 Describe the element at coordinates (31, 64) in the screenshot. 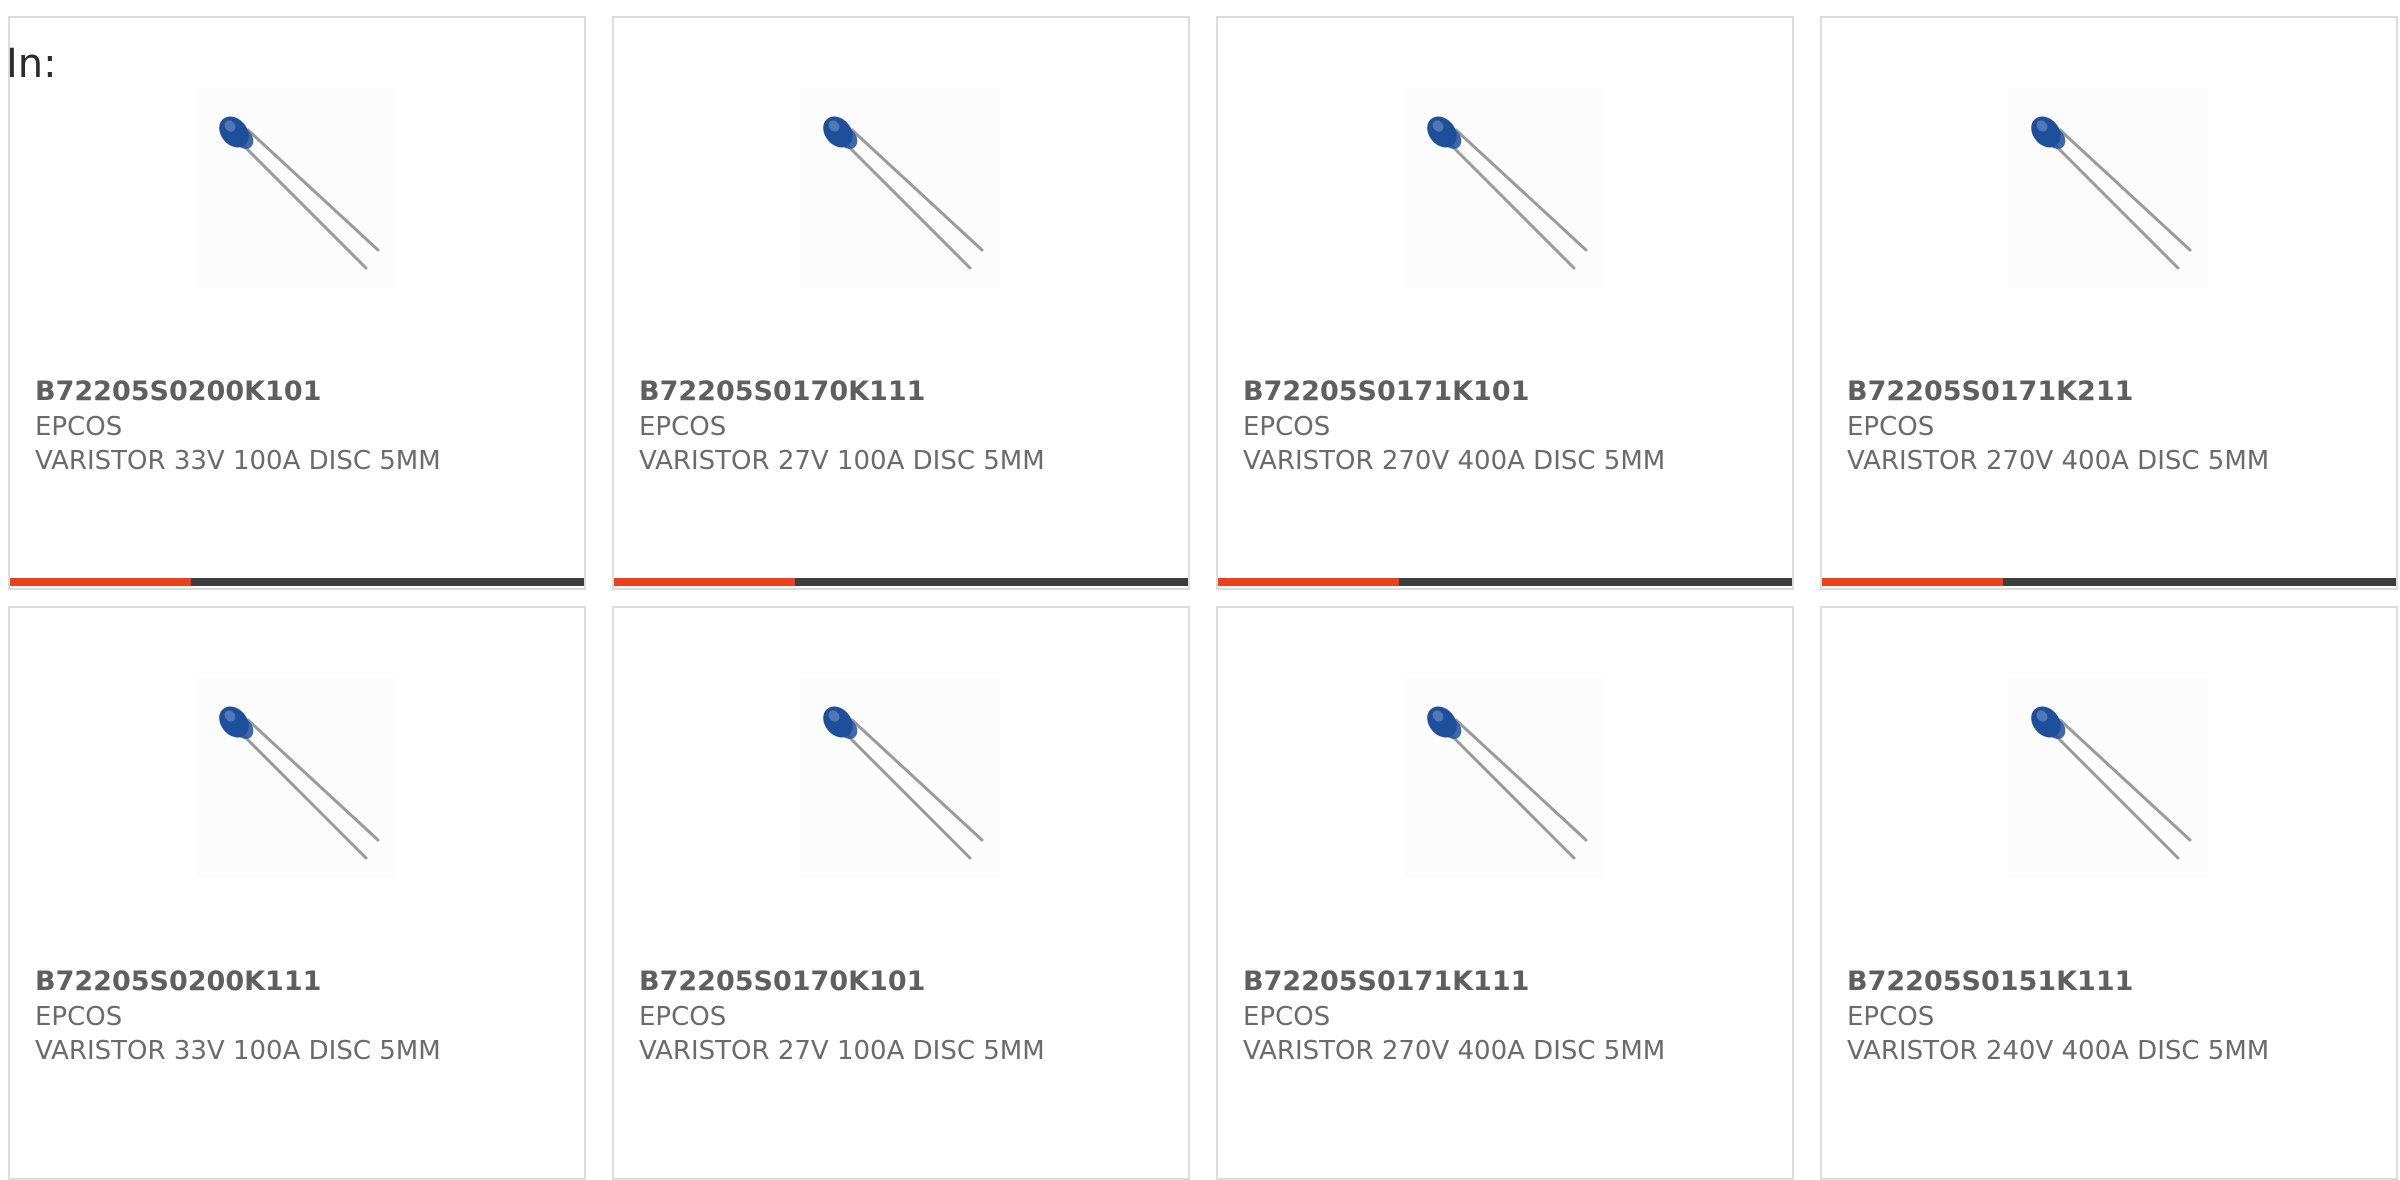

I see `in-label: In:` at that location.